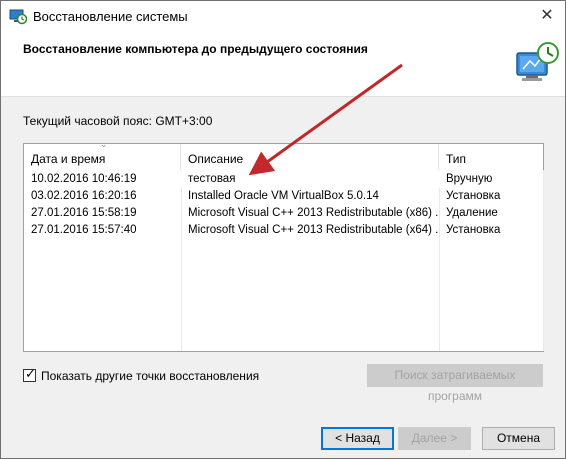  I want to click on scan-affected-programs-button: Поиск затрагиваемых программ, so click(455, 383).